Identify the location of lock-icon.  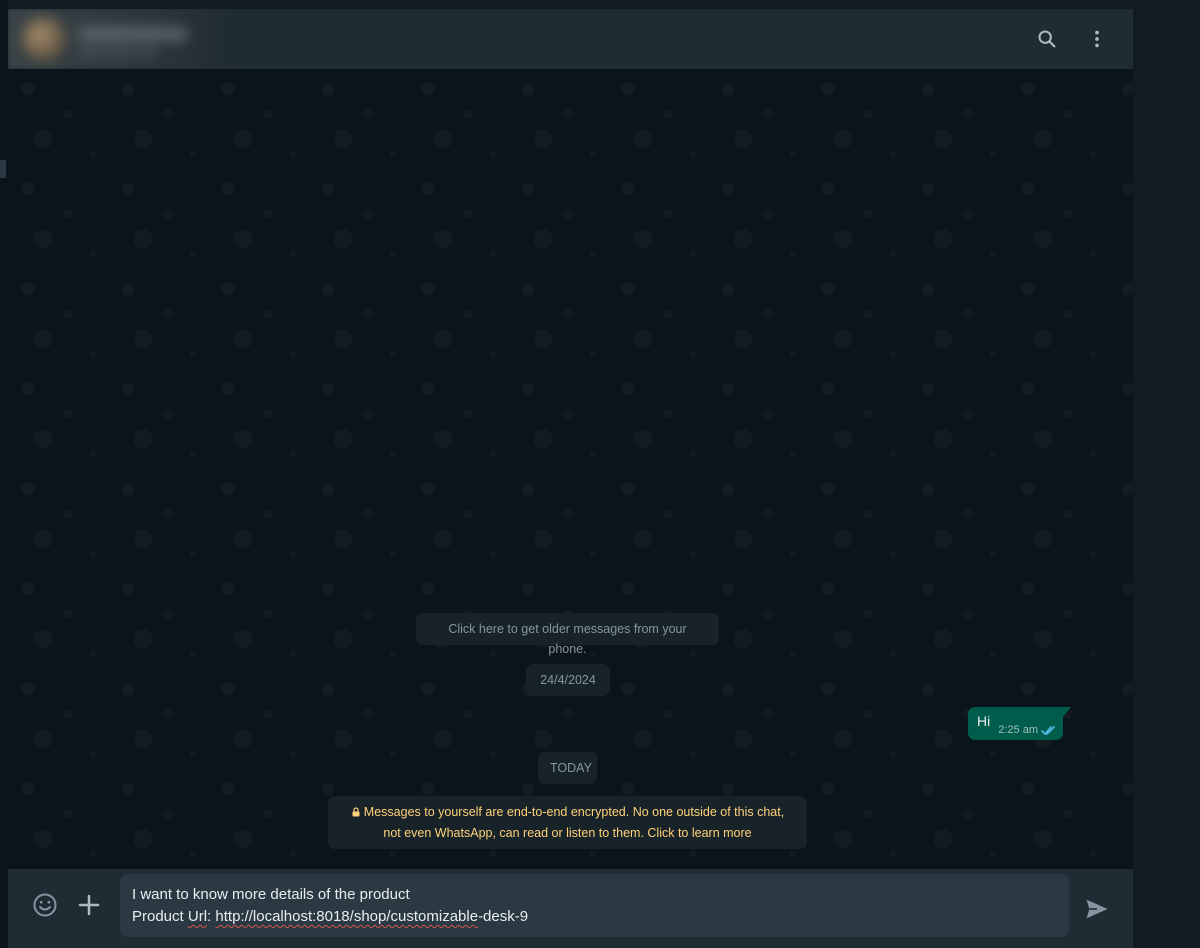
(356, 813).